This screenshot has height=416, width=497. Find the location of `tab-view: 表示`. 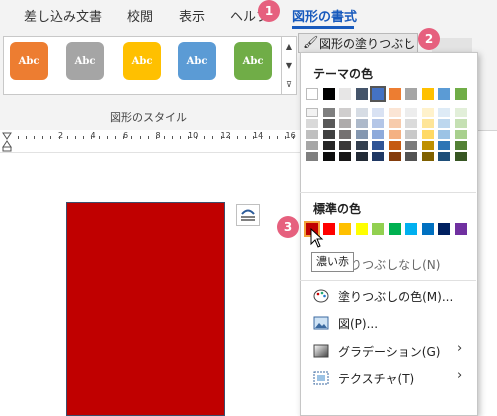

tab-view: 表示 is located at coordinates (192, 15).